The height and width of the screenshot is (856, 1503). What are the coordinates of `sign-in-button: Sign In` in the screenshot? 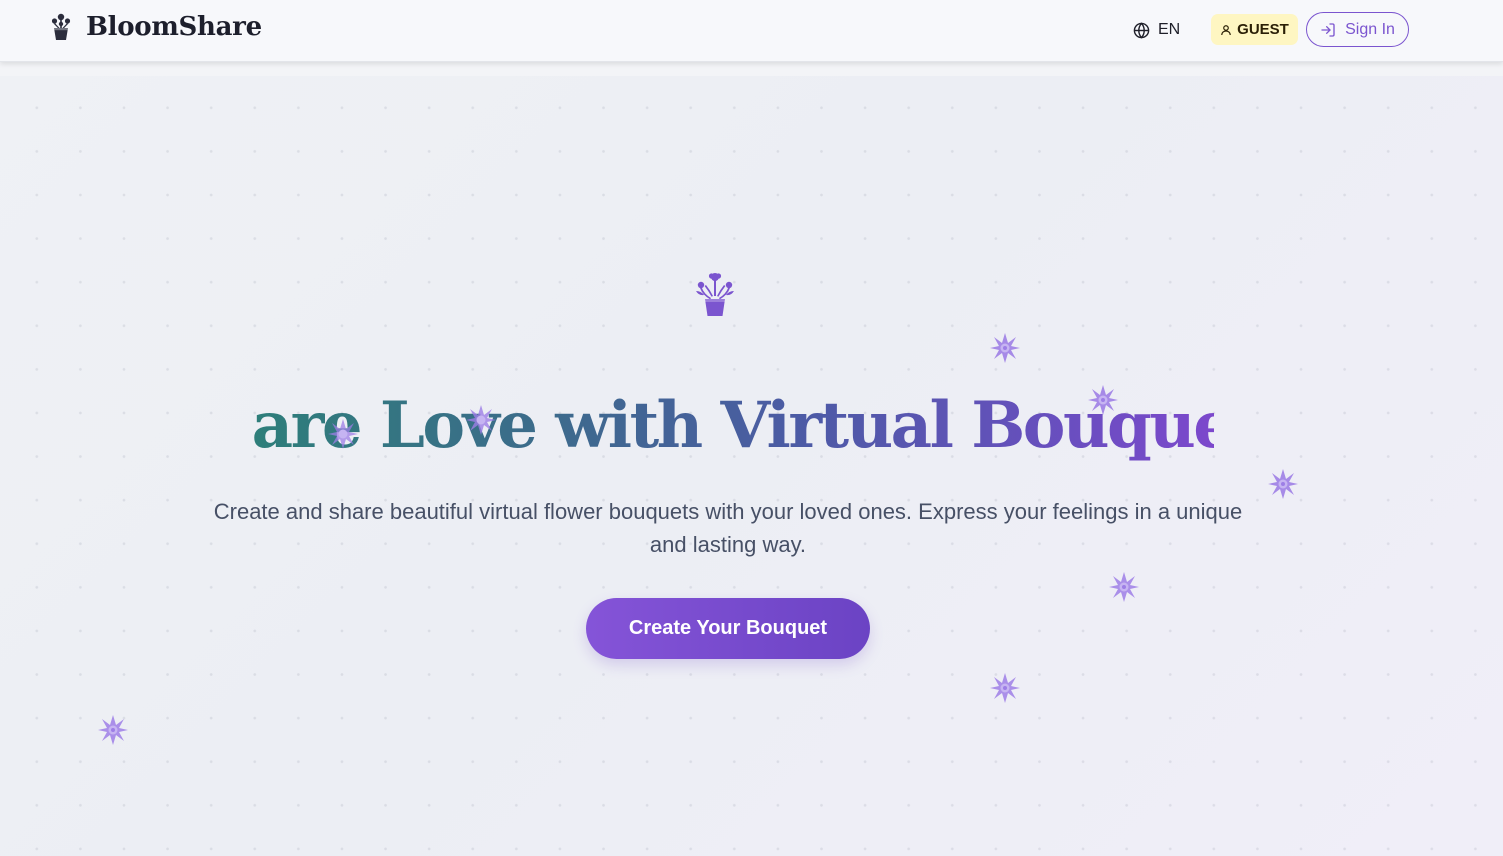 It's located at (1357, 29).